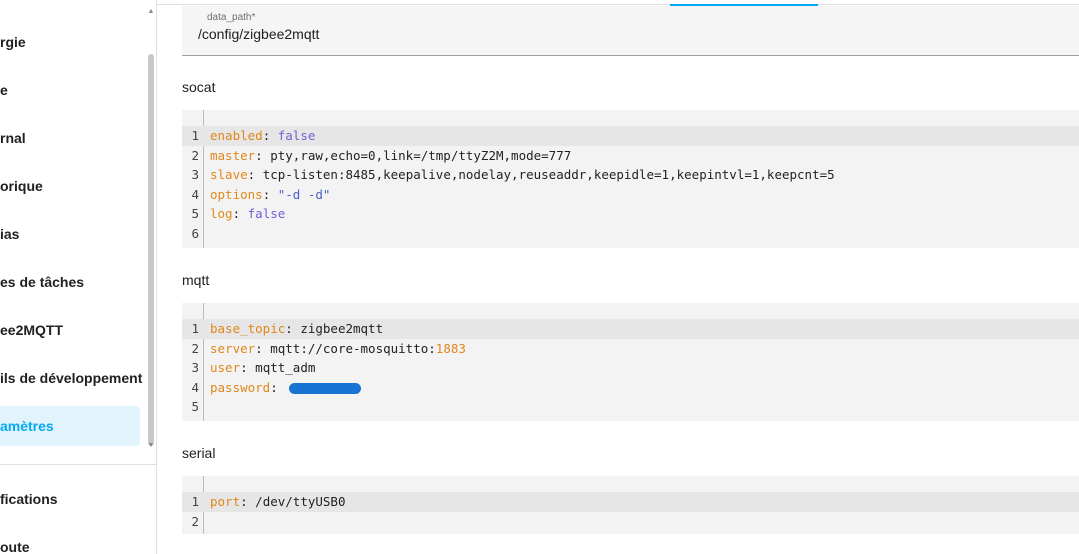  Describe the element at coordinates (70, 330) in the screenshot. I see `sidebar-item-zigbee2mqtt: ee2MQTT` at that location.